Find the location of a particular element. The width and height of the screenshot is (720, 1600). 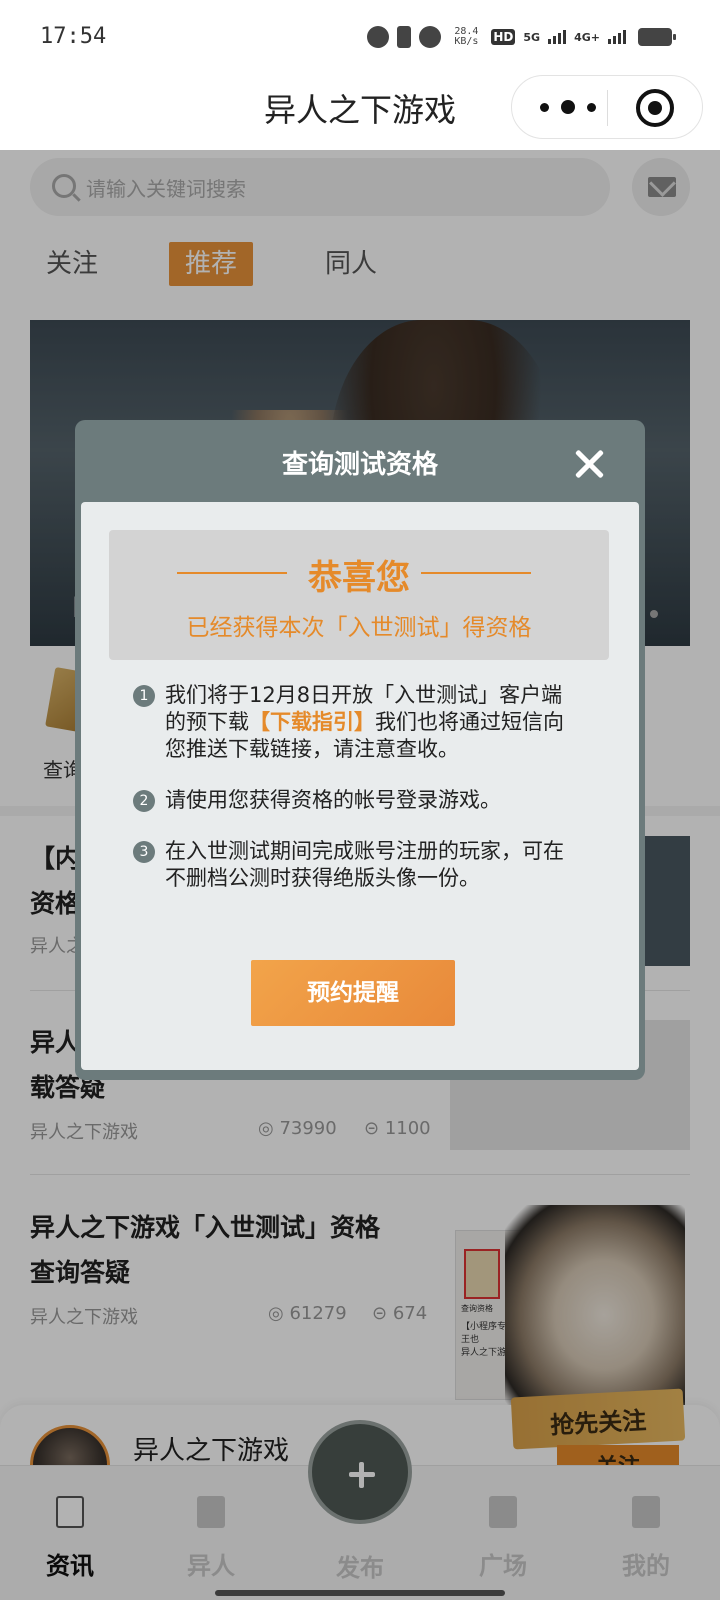

download-guide-link: 【下载指引】 is located at coordinates (312, 722).